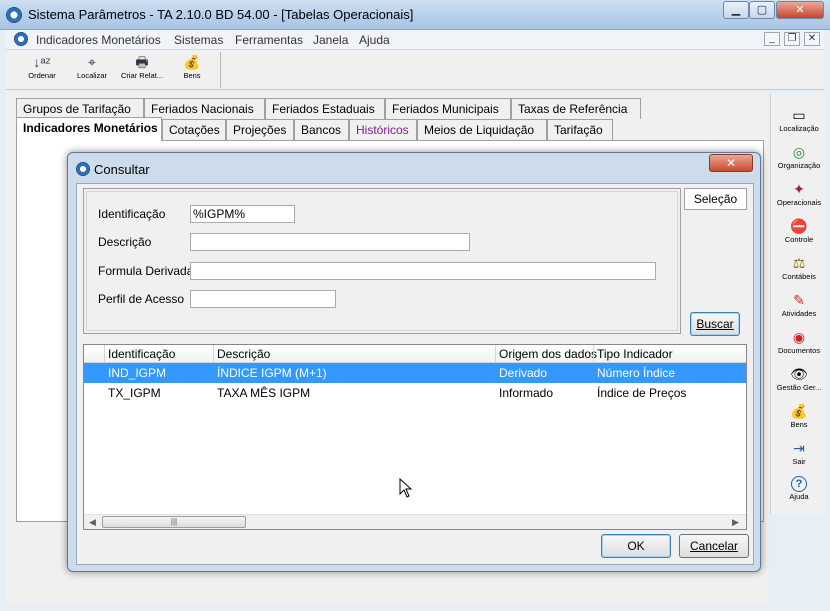 The image size is (830, 611). Describe the element at coordinates (42, 62) in the screenshot. I see `sort-az-icon: ↓ᵃᶻ` at that location.